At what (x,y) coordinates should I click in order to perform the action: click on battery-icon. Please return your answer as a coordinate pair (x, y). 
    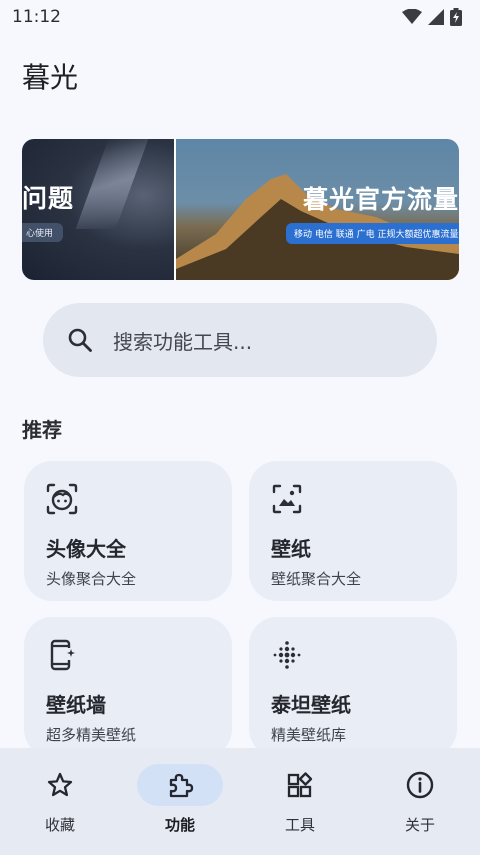
    Looking at the image, I should click on (456, 17).